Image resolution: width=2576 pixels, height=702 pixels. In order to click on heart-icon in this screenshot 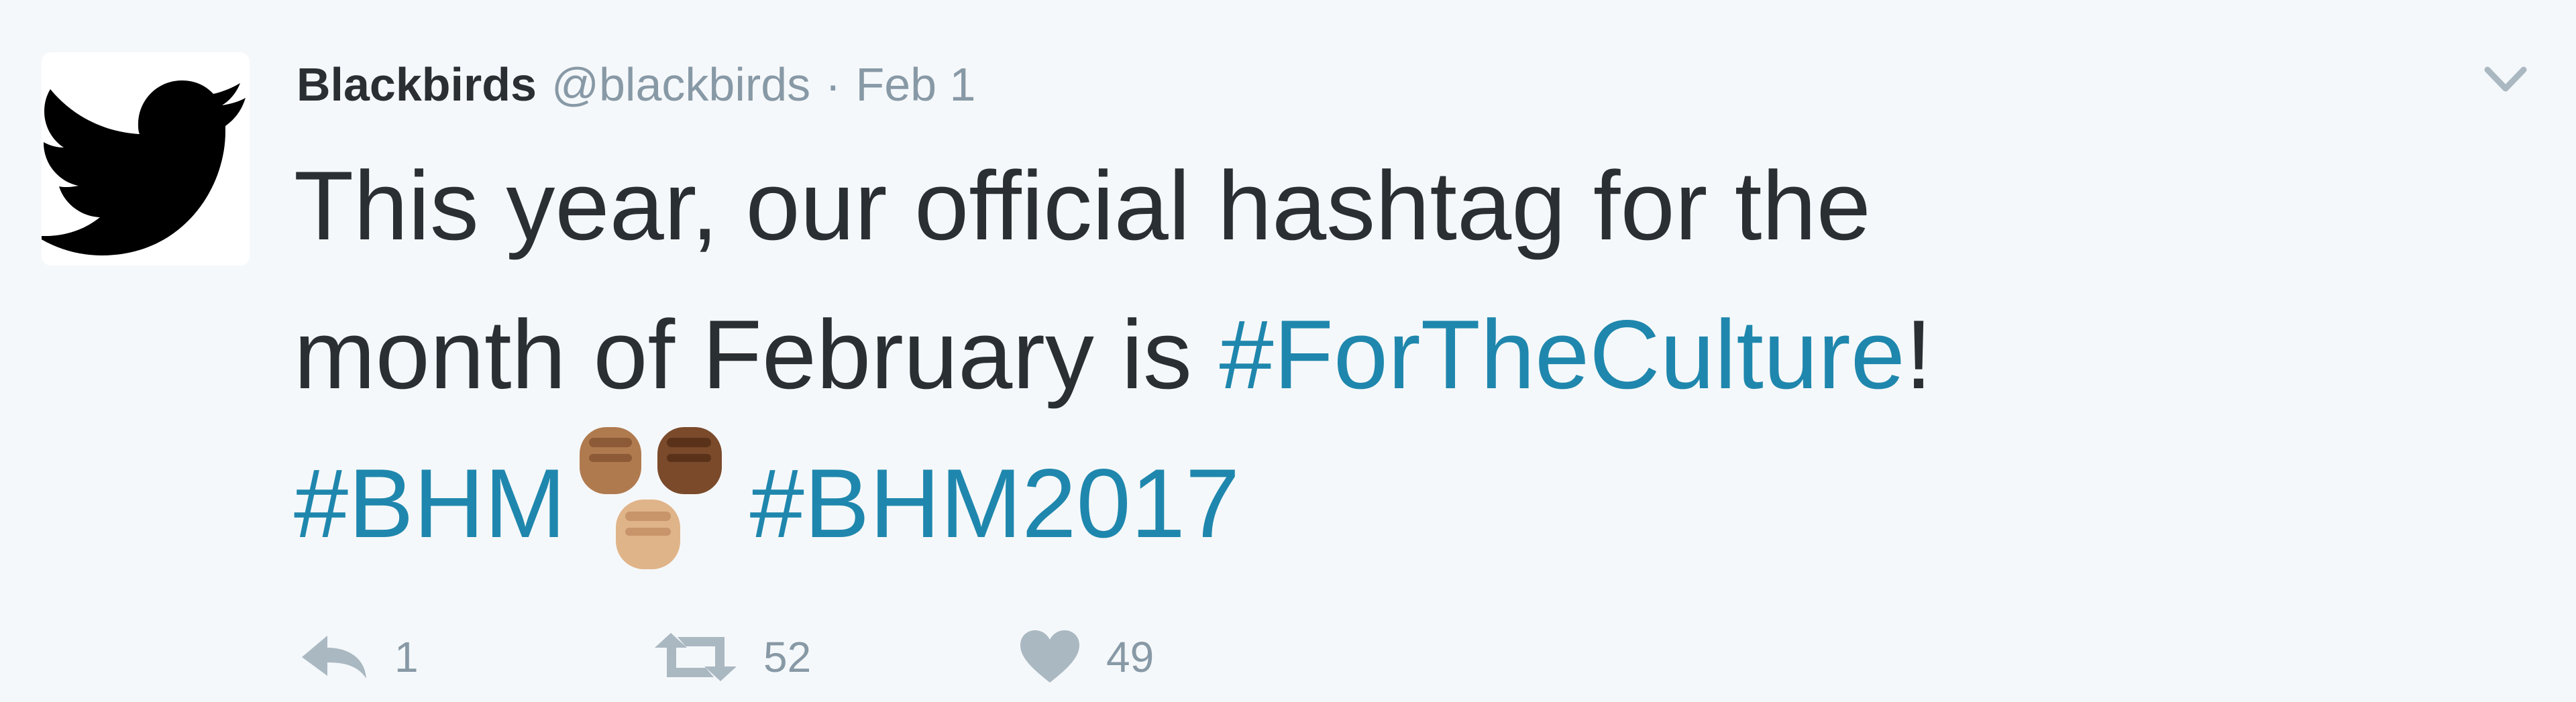, I will do `click(1049, 656)`.